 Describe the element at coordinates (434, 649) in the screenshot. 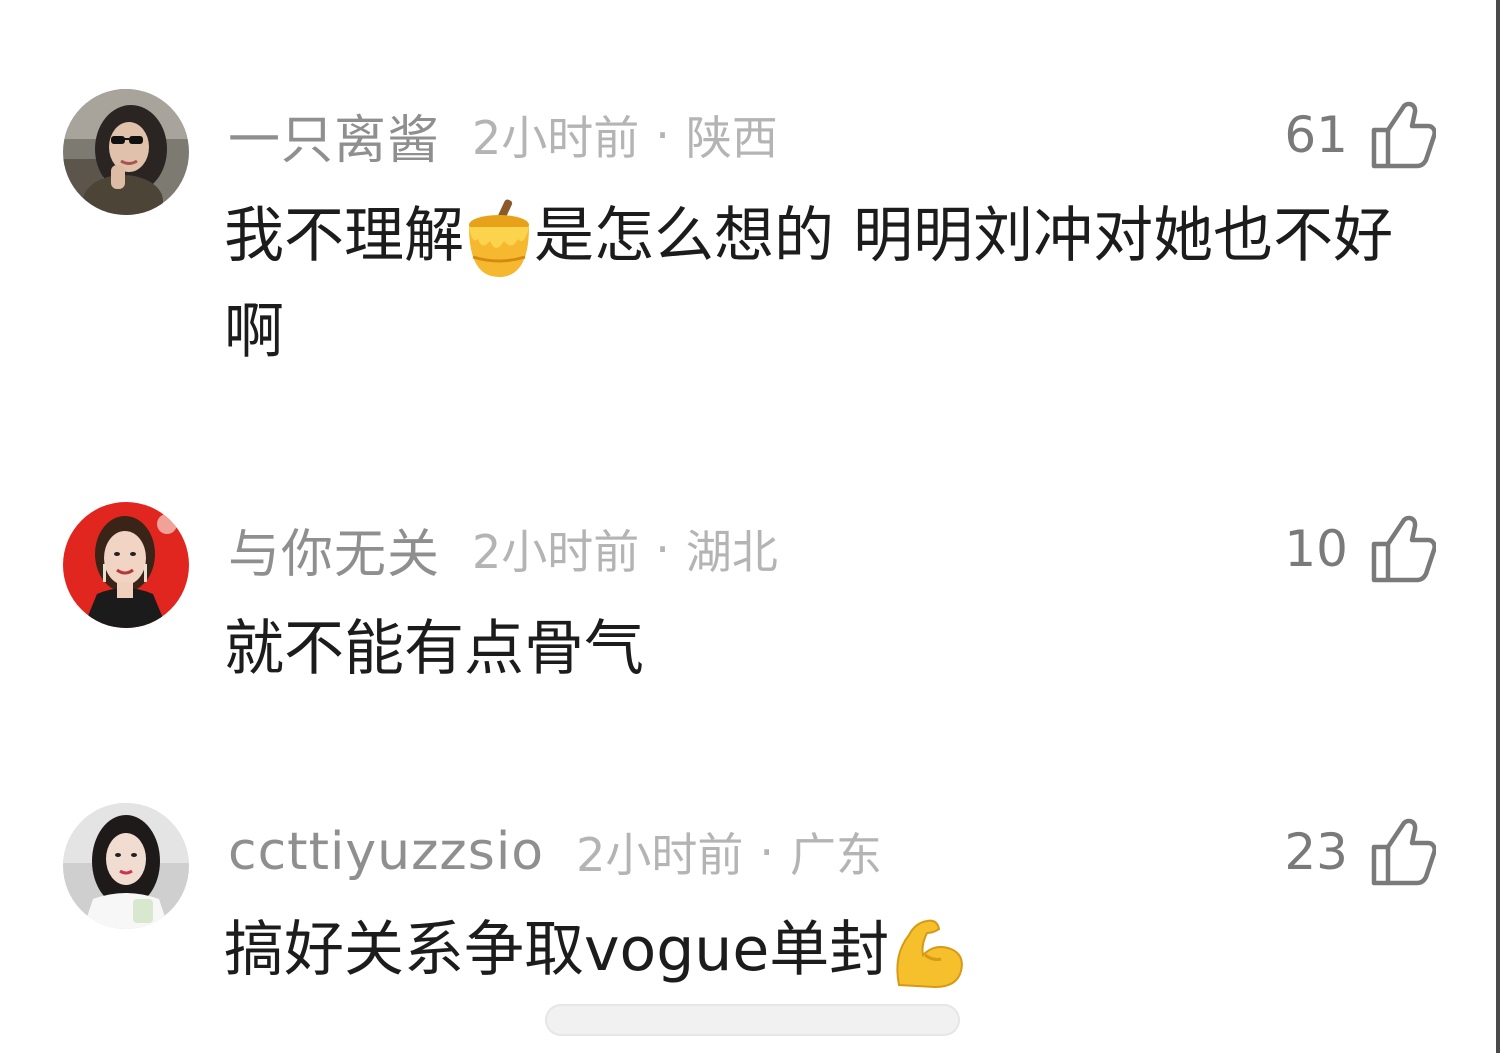

I see `comment-text-part: 就不能有点骨气` at that location.